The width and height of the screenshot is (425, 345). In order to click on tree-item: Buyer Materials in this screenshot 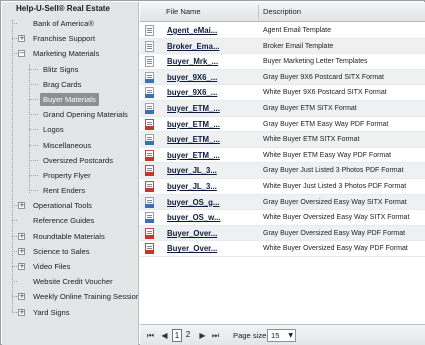, I will do `click(70, 99)`.